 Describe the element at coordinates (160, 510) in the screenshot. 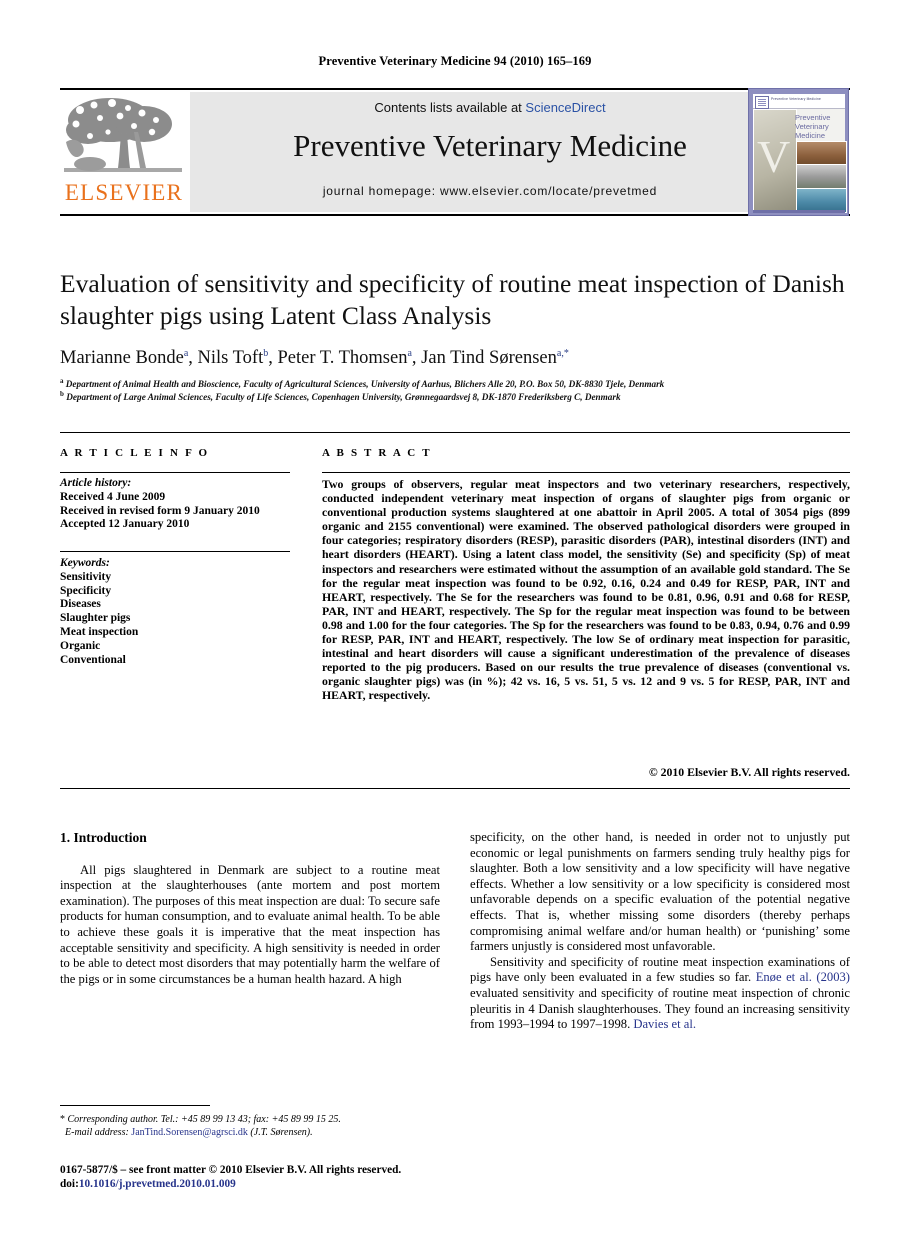

I see `history-item-revised: Received in revised form 9 January 2010` at that location.